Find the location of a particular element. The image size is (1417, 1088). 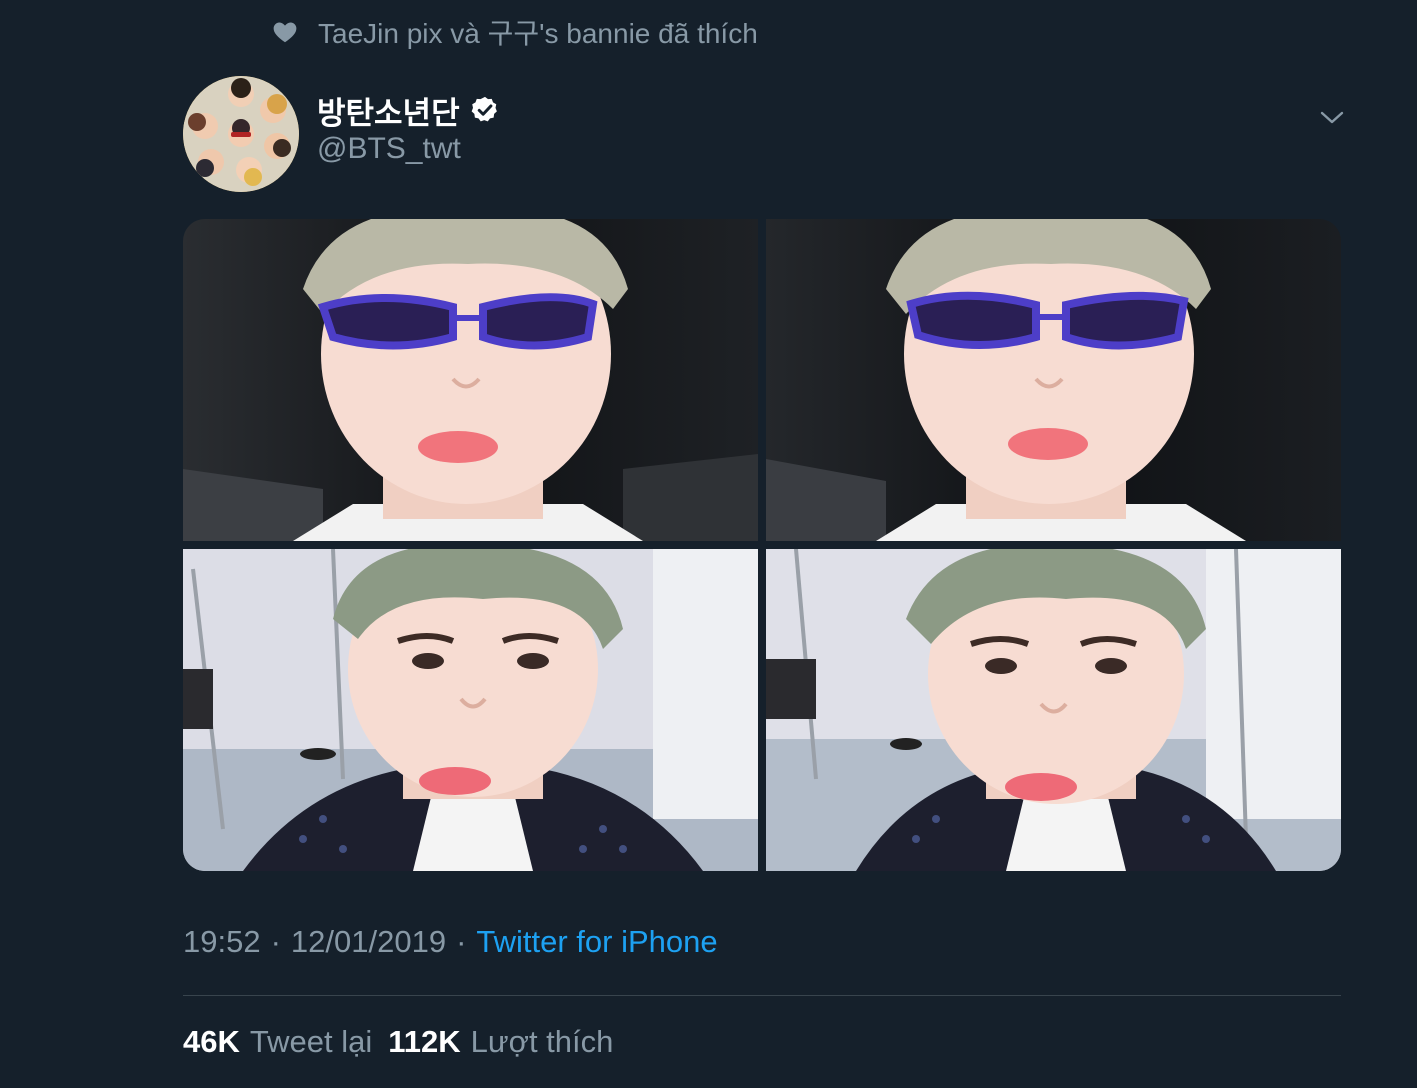

likes-stat: 112K Lượt thích is located at coordinates (500, 1042).